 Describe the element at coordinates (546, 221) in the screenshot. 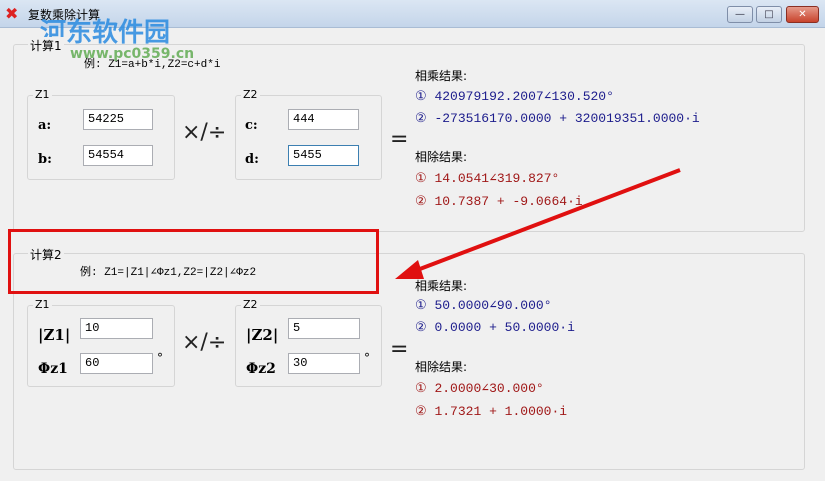

I see `arrow-shaft` at that location.